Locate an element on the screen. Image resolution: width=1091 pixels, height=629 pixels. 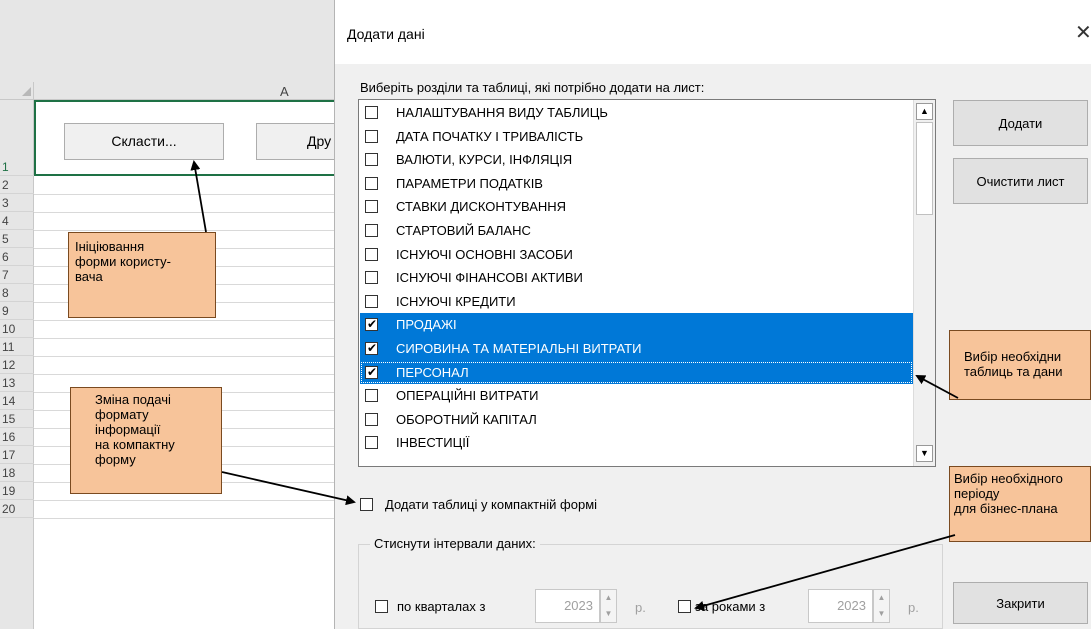
list-item: ОПЕРАЦІЙНІ ВИТРАТИ is located at coordinates (636, 396).